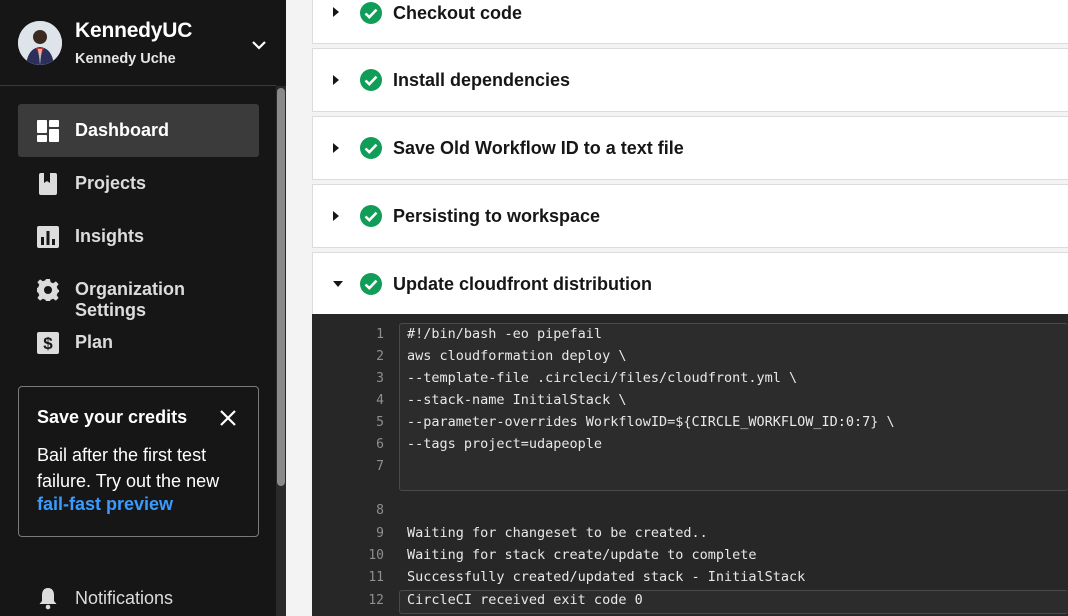  Describe the element at coordinates (522, 284) in the screenshot. I see `step-label: Update cloudfront distribution` at that location.